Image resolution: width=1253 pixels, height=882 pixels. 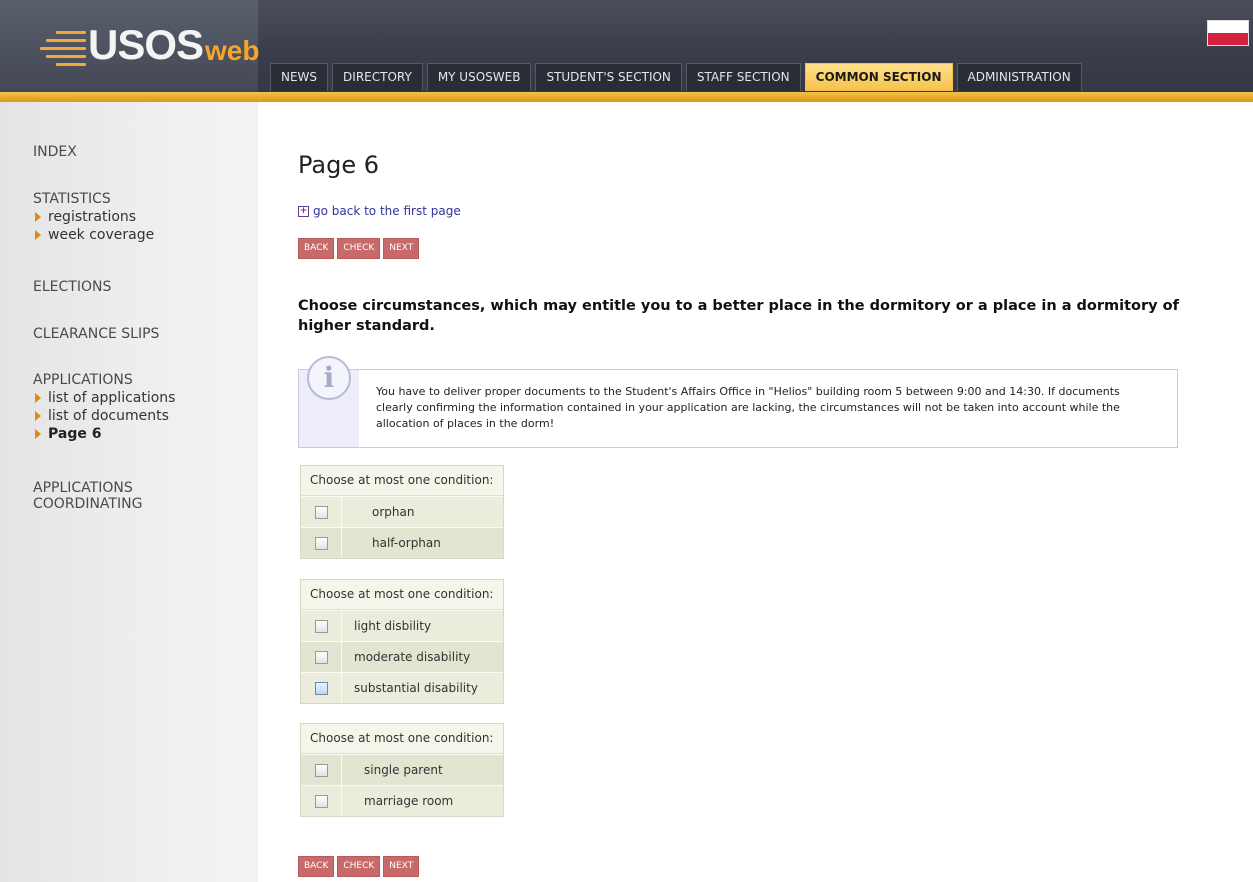 What do you see at coordinates (626, 97) in the screenshot?
I see `header-accent-stripe` at bounding box center [626, 97].